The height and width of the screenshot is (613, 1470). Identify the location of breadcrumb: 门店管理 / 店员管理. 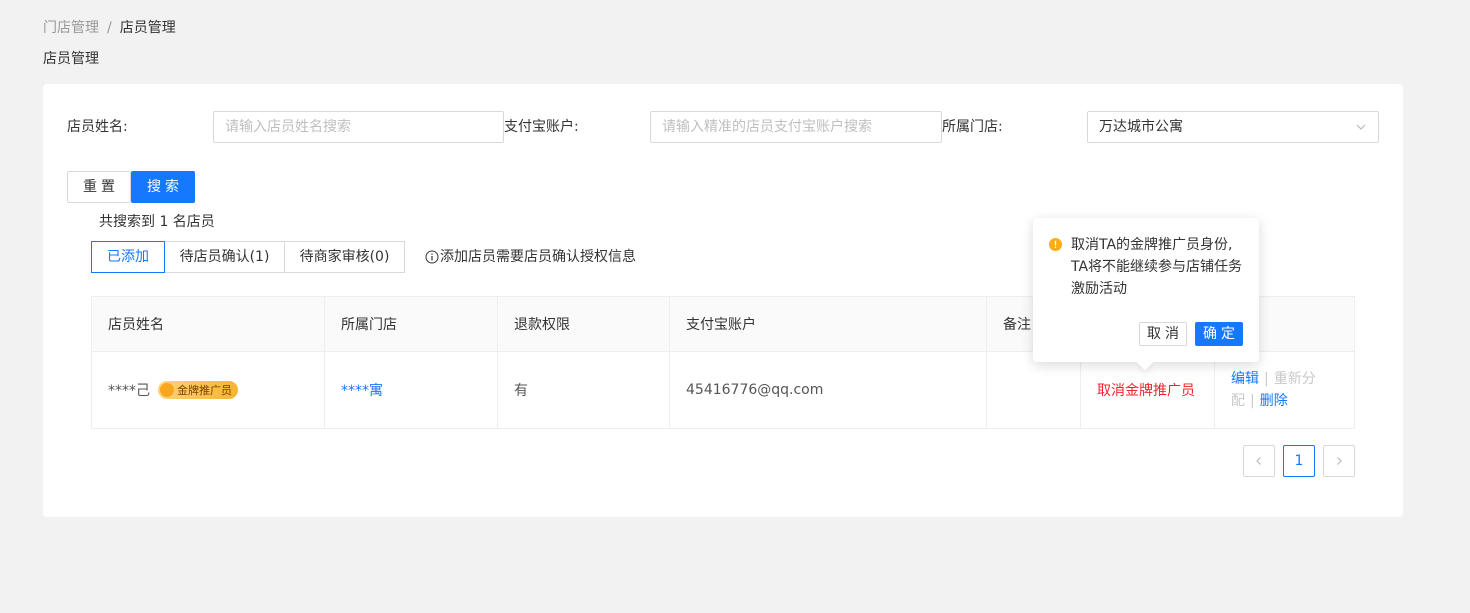
(109, 28).